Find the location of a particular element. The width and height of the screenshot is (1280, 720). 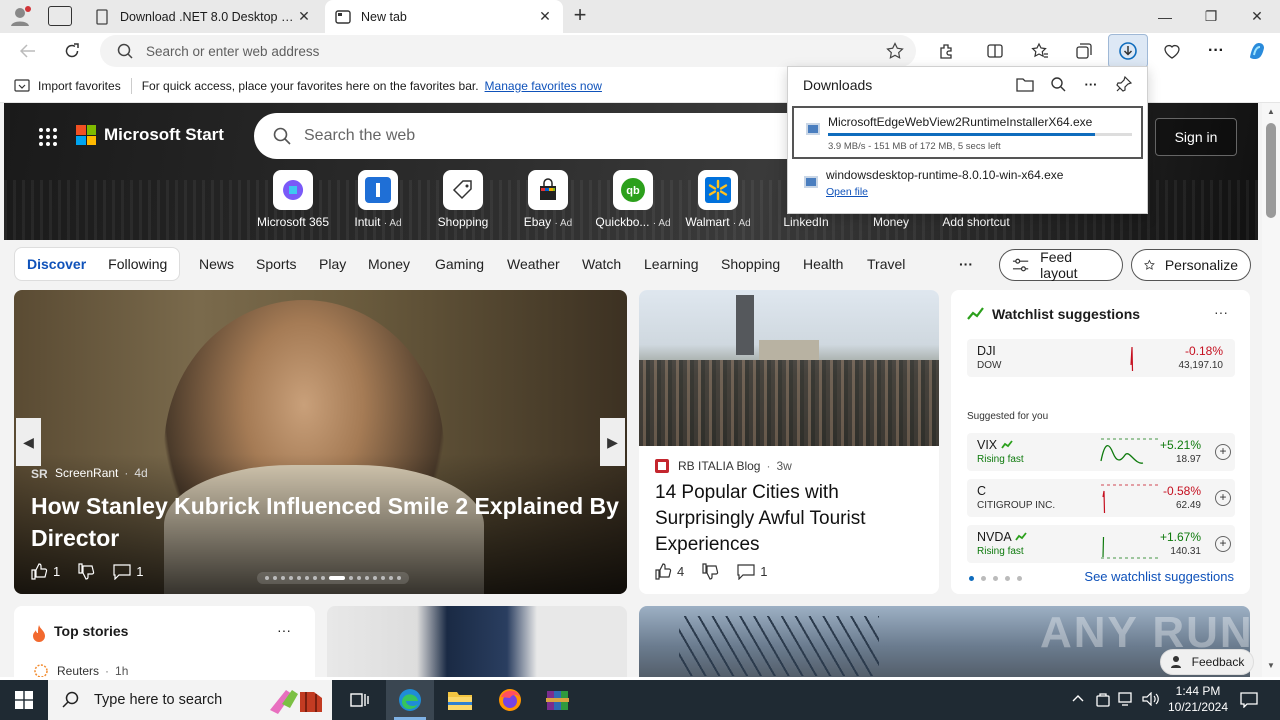

app-launcher-icon is located at coordinates (48, 137).